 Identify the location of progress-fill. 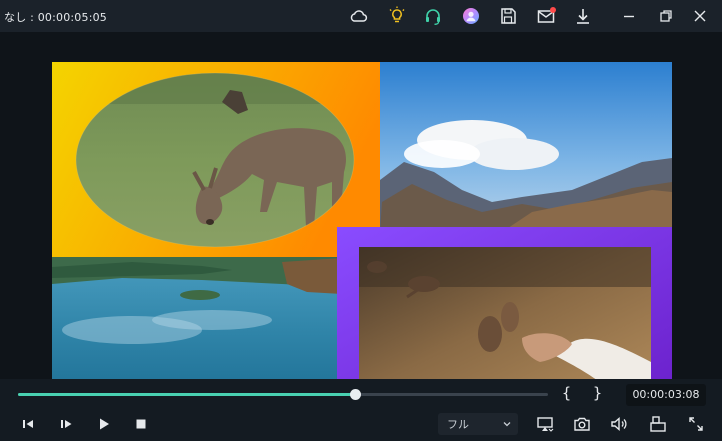
(186, 394).